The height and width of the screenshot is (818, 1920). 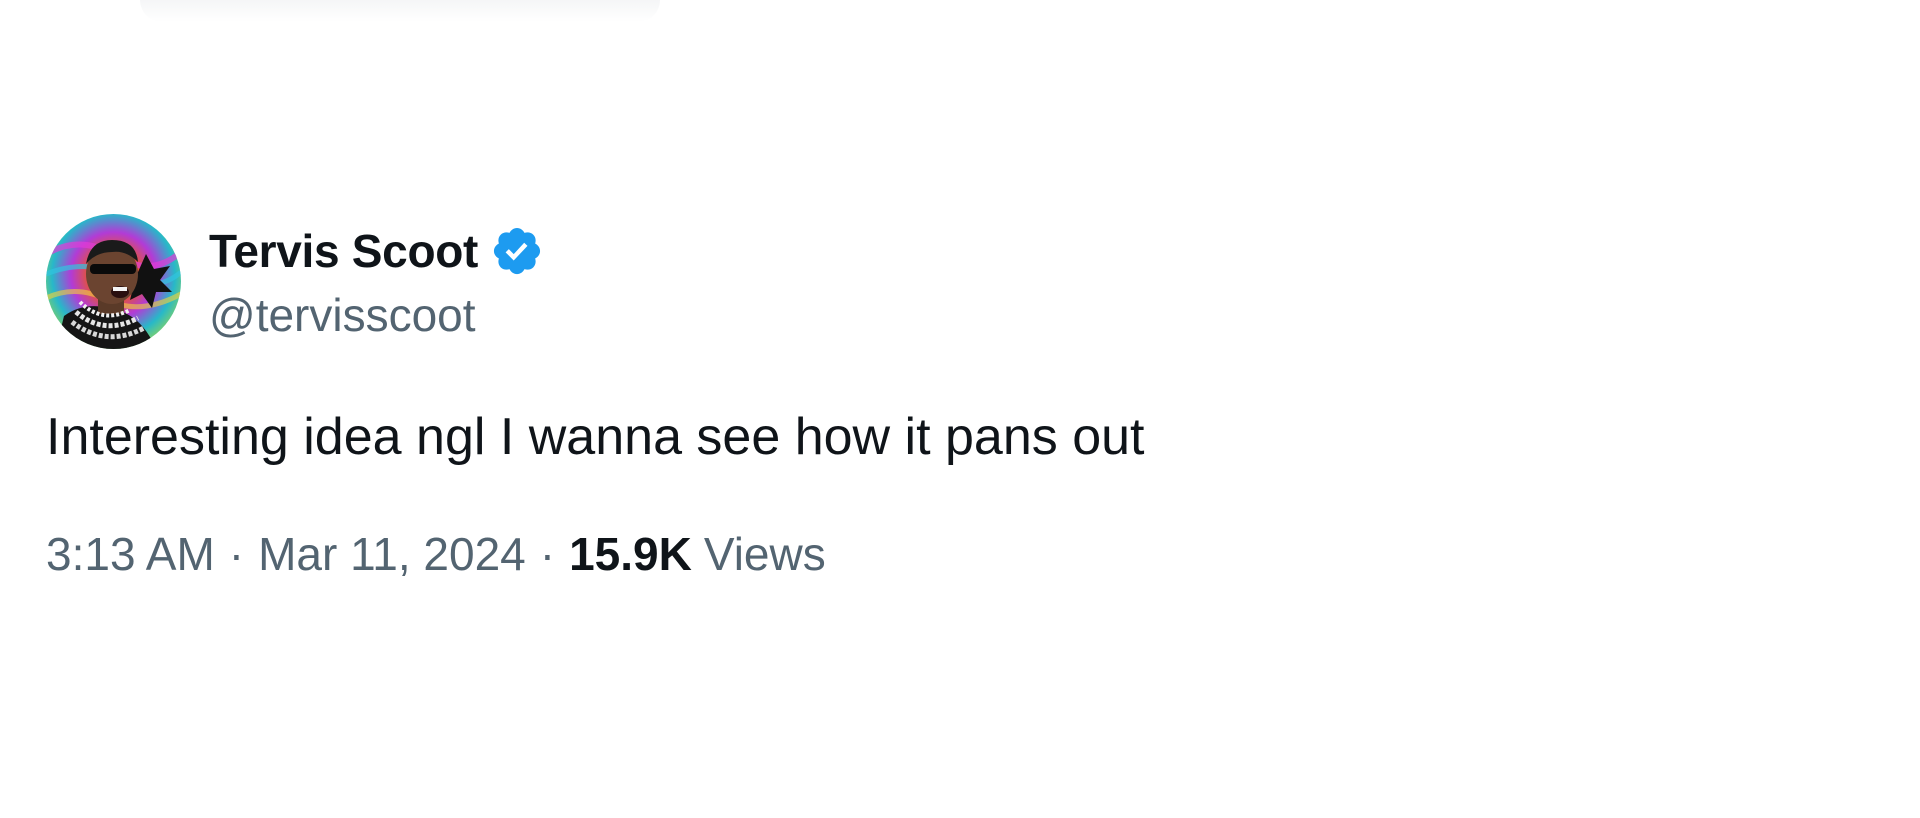 I want to click on avatar, so click(x=113, y=281).